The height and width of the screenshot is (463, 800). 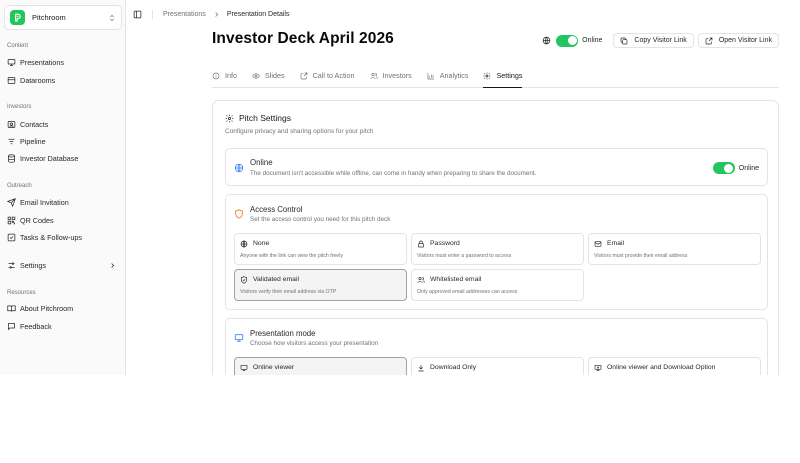 I want to click on presentation-icon, so click(x=11, y=62).